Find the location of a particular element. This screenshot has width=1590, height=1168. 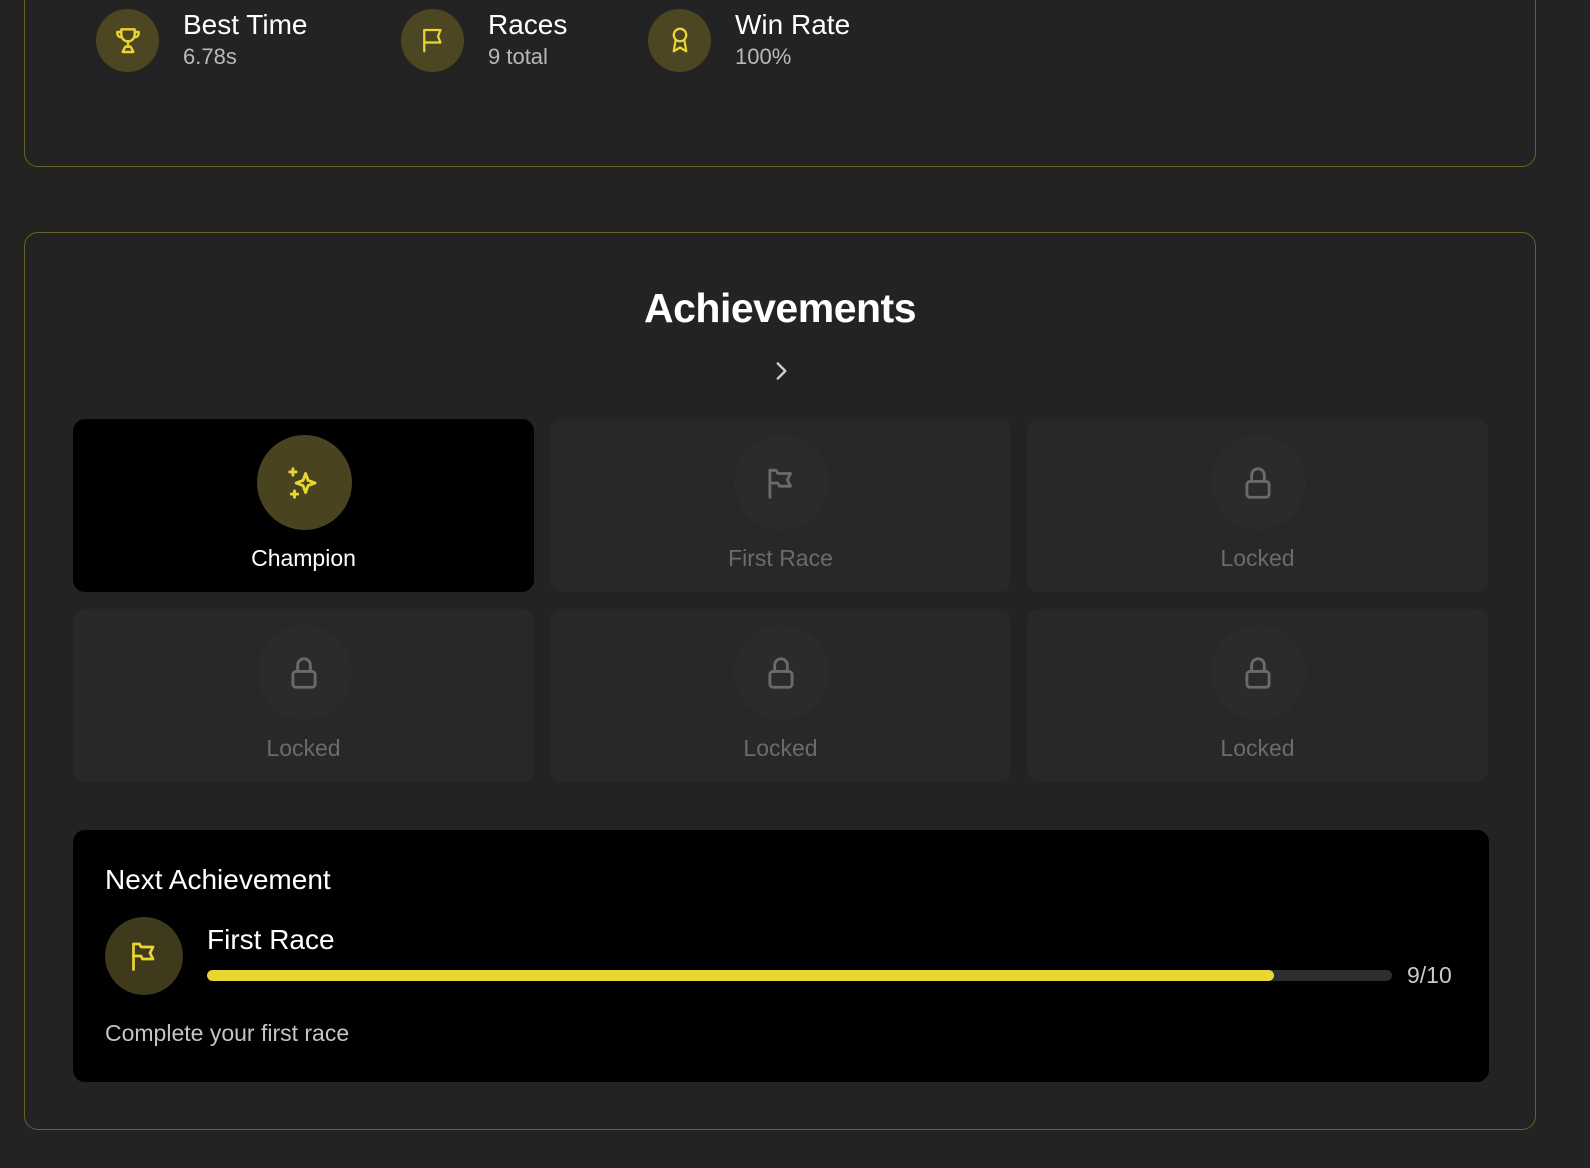

stat-value: 6.78s is located at coordinates (210, 56).